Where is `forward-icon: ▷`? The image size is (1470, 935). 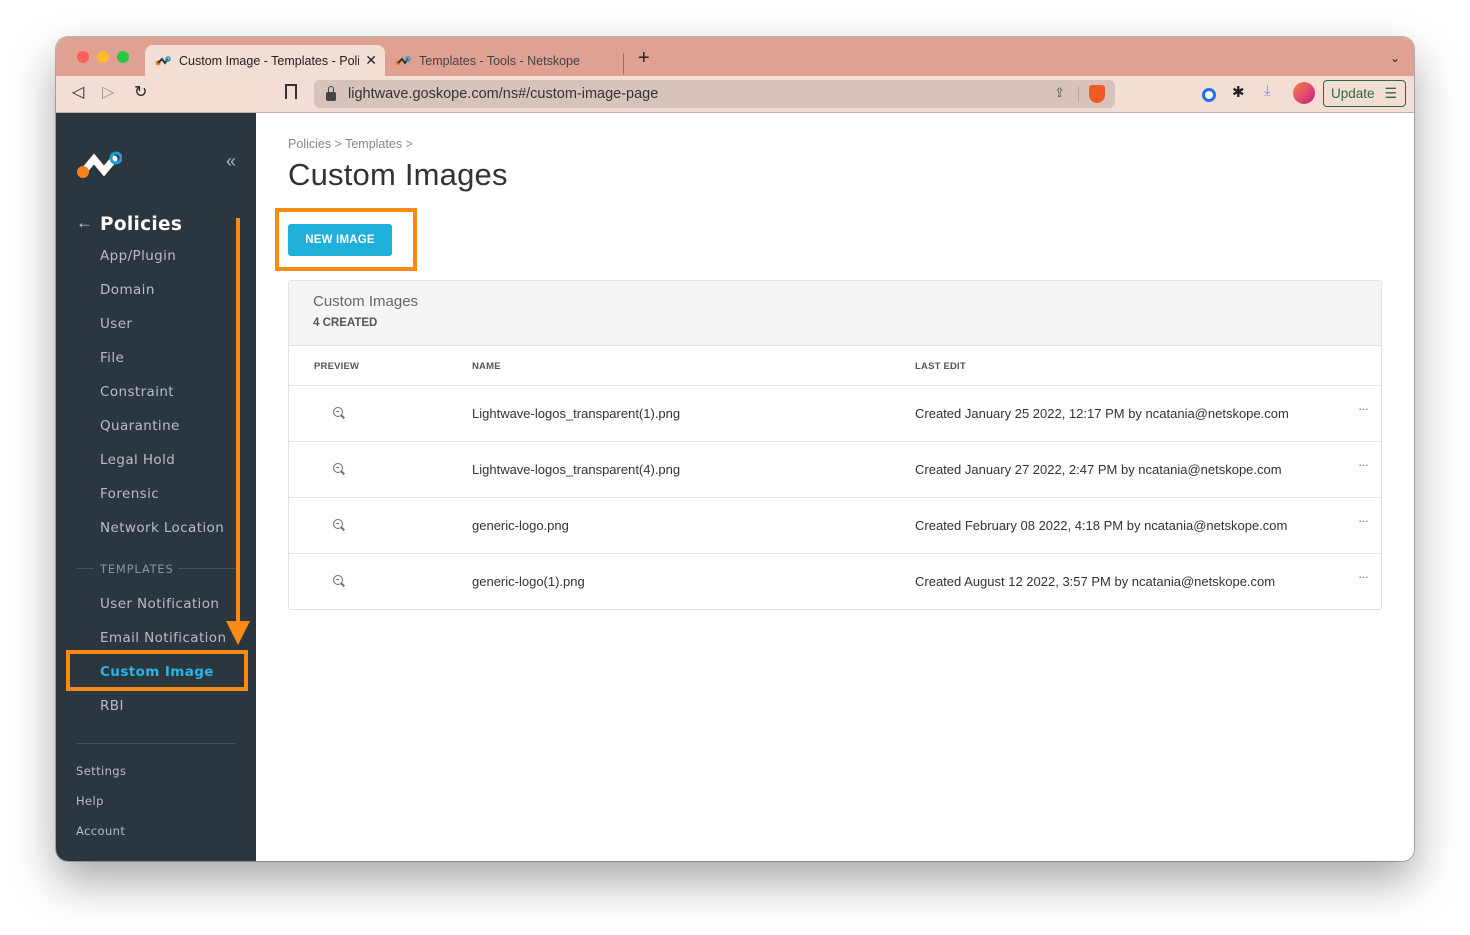 forward-icon: ▷ is located at coordinates (108, 92).